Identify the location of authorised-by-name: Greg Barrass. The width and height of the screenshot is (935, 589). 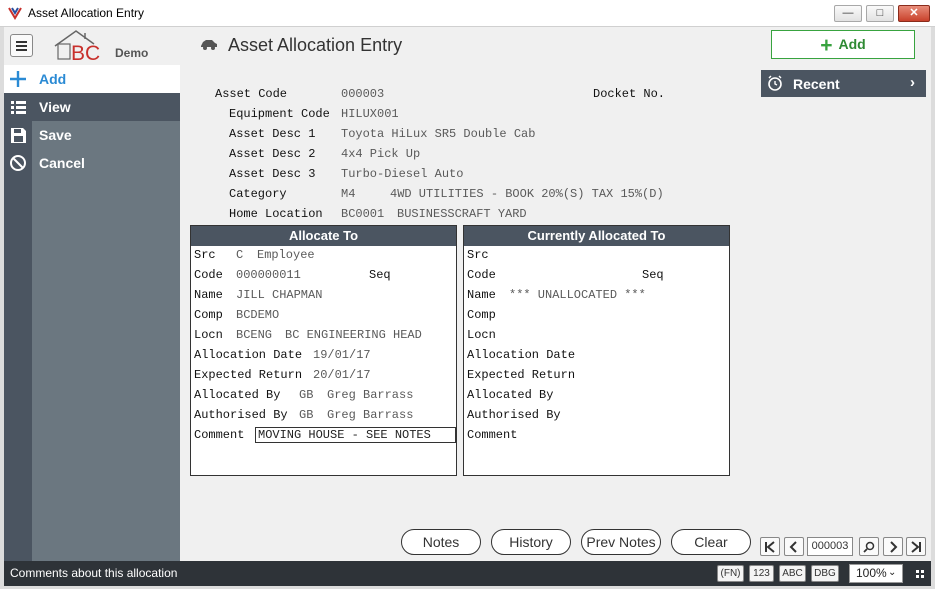
(370, 415).